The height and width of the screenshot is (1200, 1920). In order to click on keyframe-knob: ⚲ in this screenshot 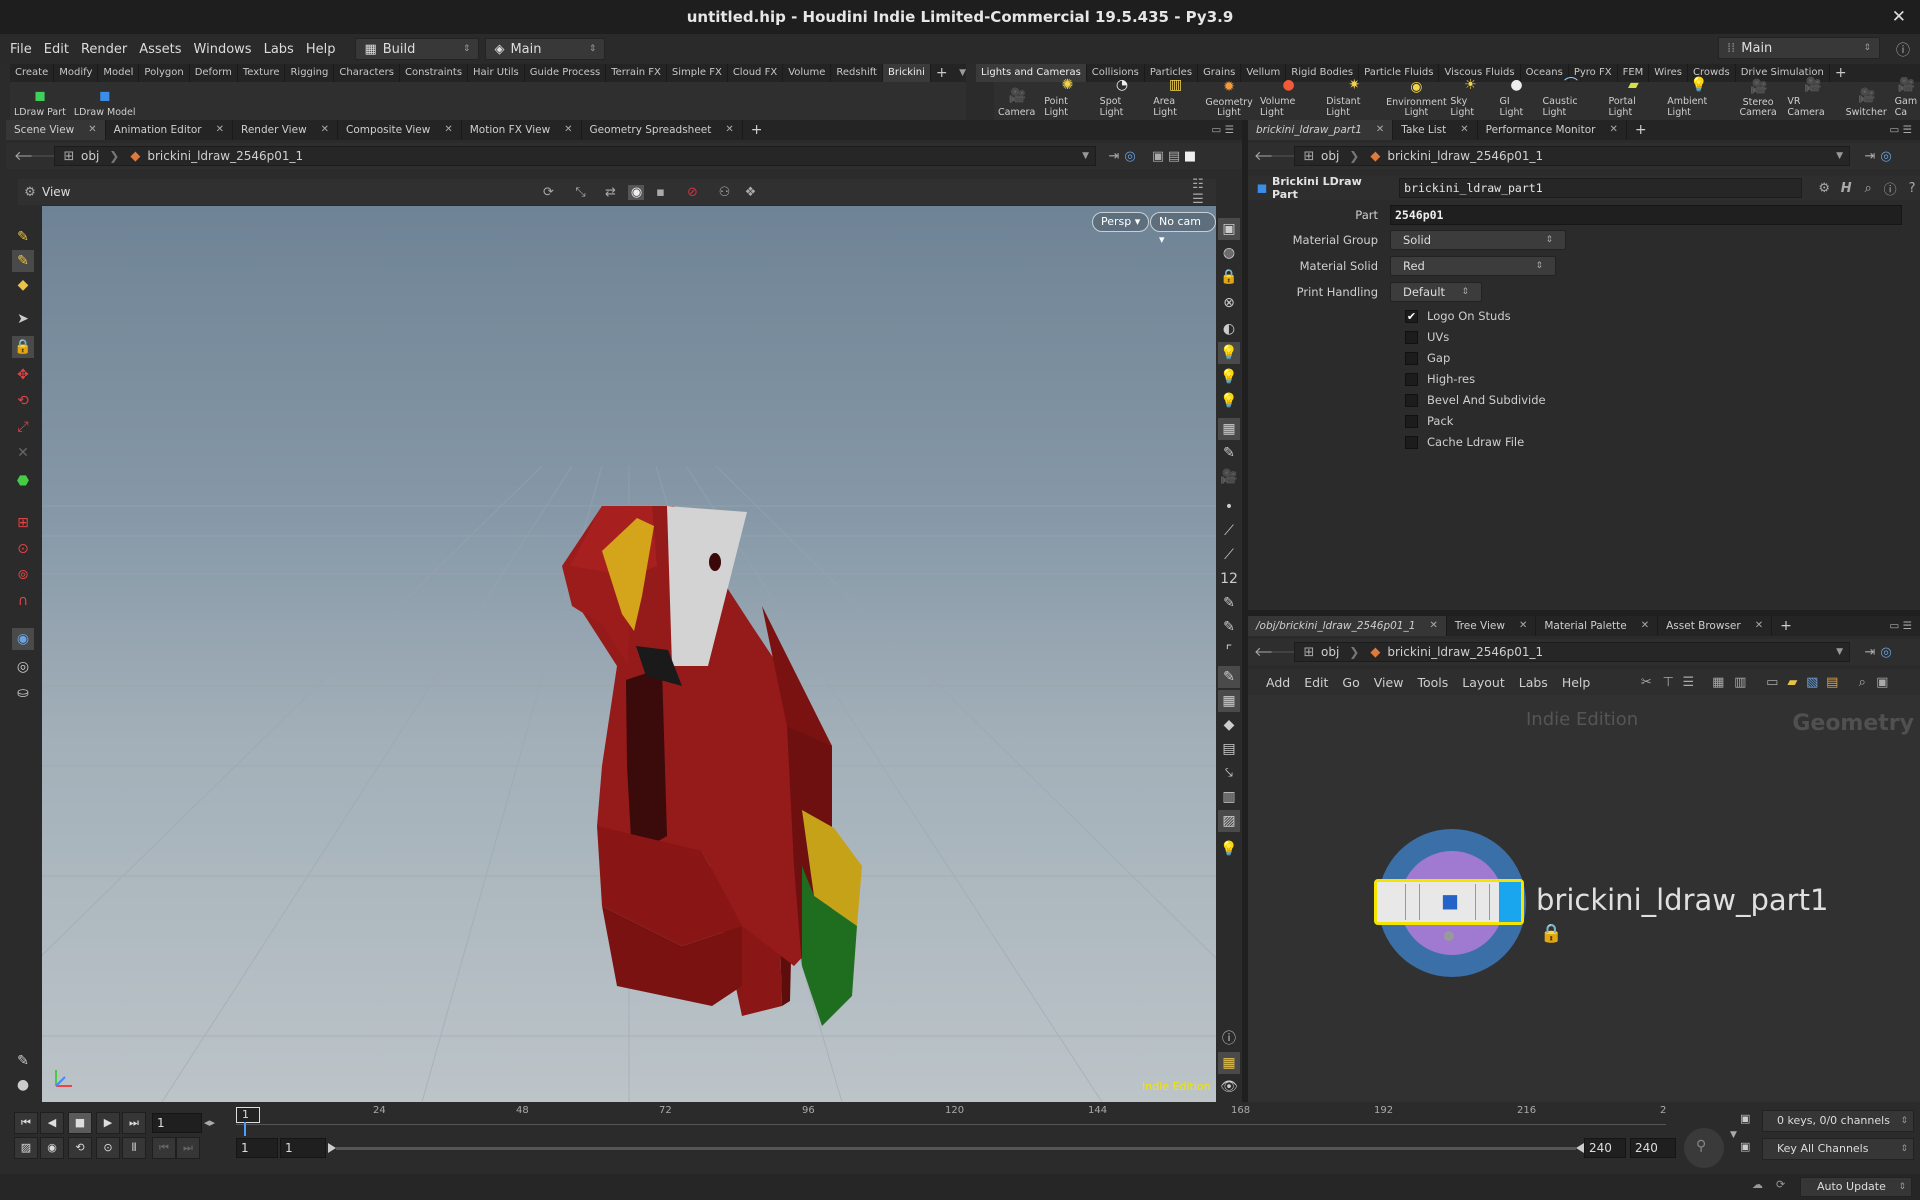, I will do `click(1704, 1148)`.